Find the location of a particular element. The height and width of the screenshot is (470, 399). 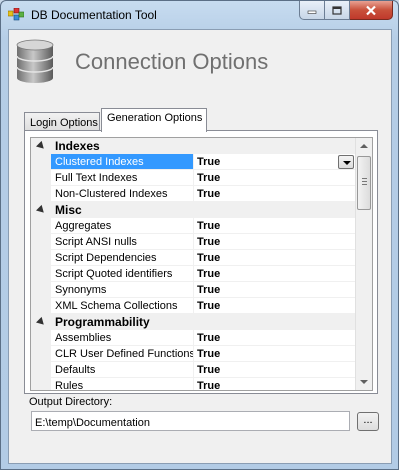

title-bar: DB Documentation Tool is located at coordinates (199, 15).